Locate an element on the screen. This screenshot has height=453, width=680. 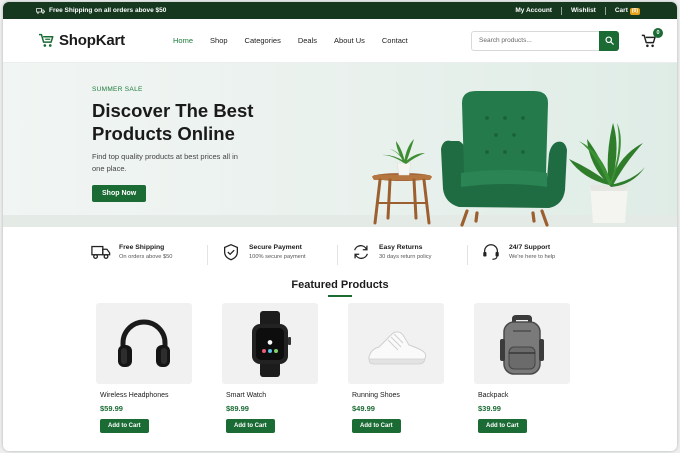
shop-now-button: Shop Now is located at coordinates (119, 193).